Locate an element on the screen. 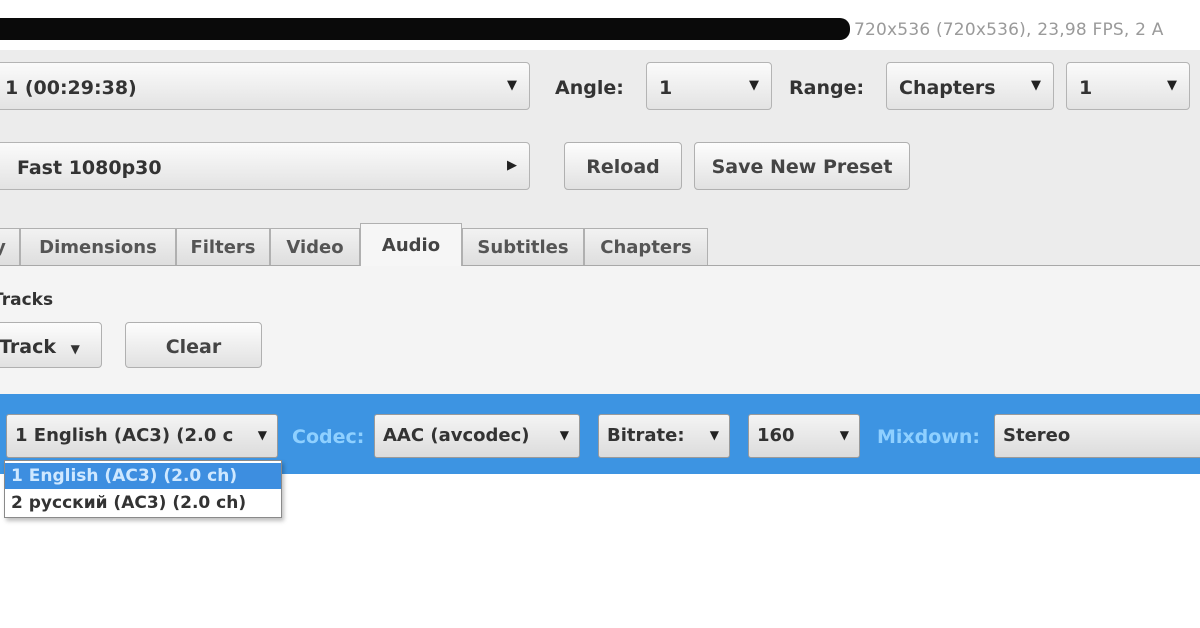 The height and width of the screenshot is (628, 1200). codec-select: AAC (avcodec) ▼ is located at coordinates (477, 436).